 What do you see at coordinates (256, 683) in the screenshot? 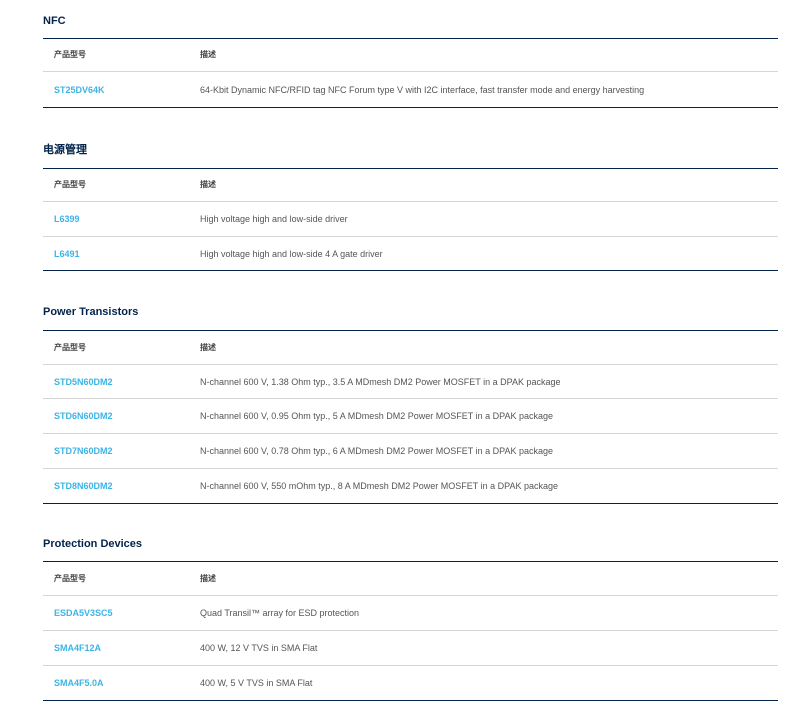
I see `part-description: 400 W, 5 V TVS in SMA Flat` at bounding box center [256, 683].